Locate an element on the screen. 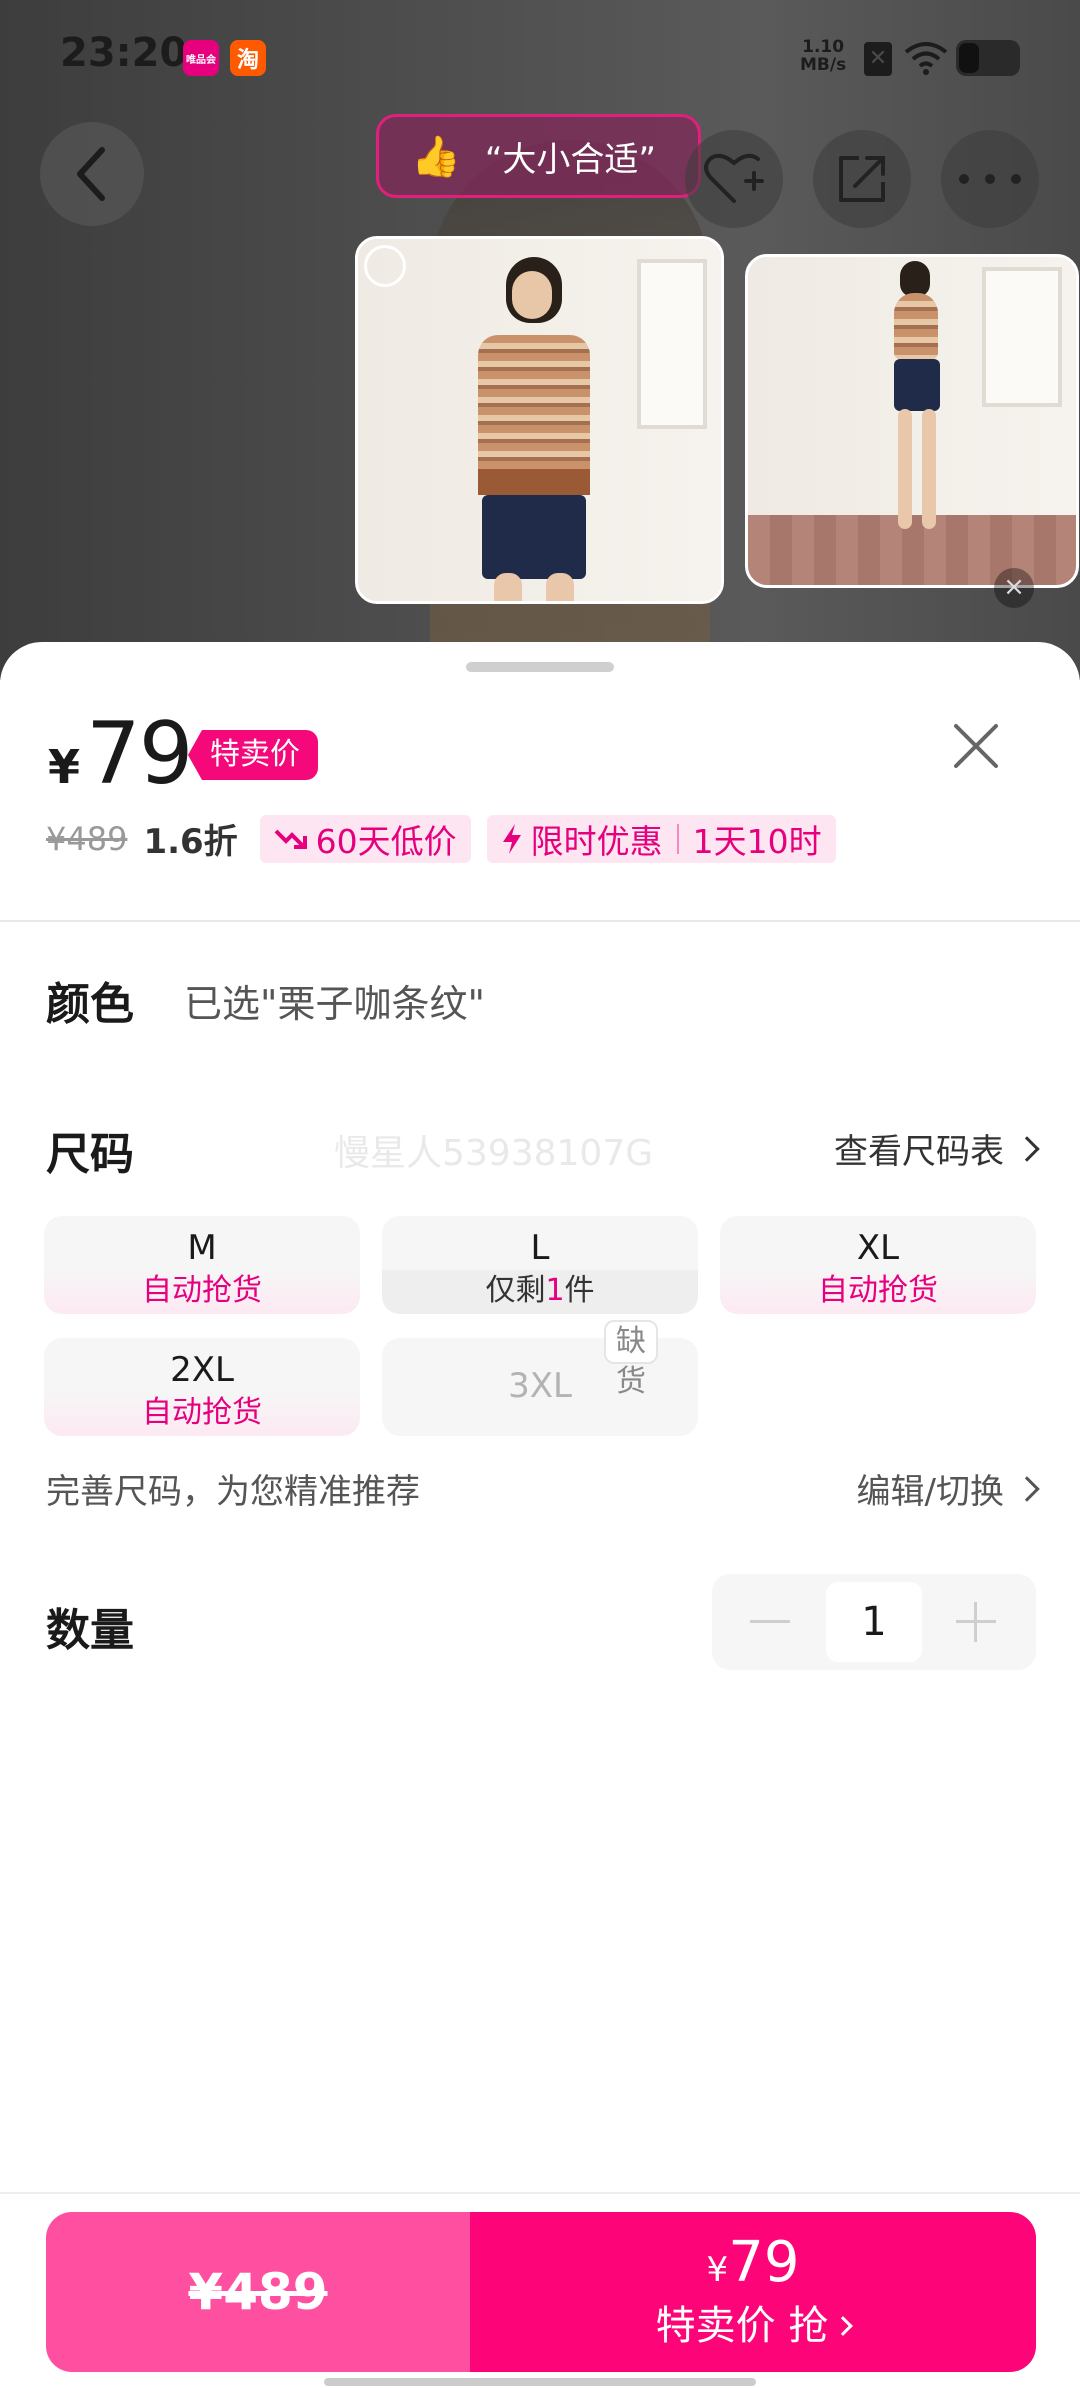  model-hair is located at coordinates (915, 279).